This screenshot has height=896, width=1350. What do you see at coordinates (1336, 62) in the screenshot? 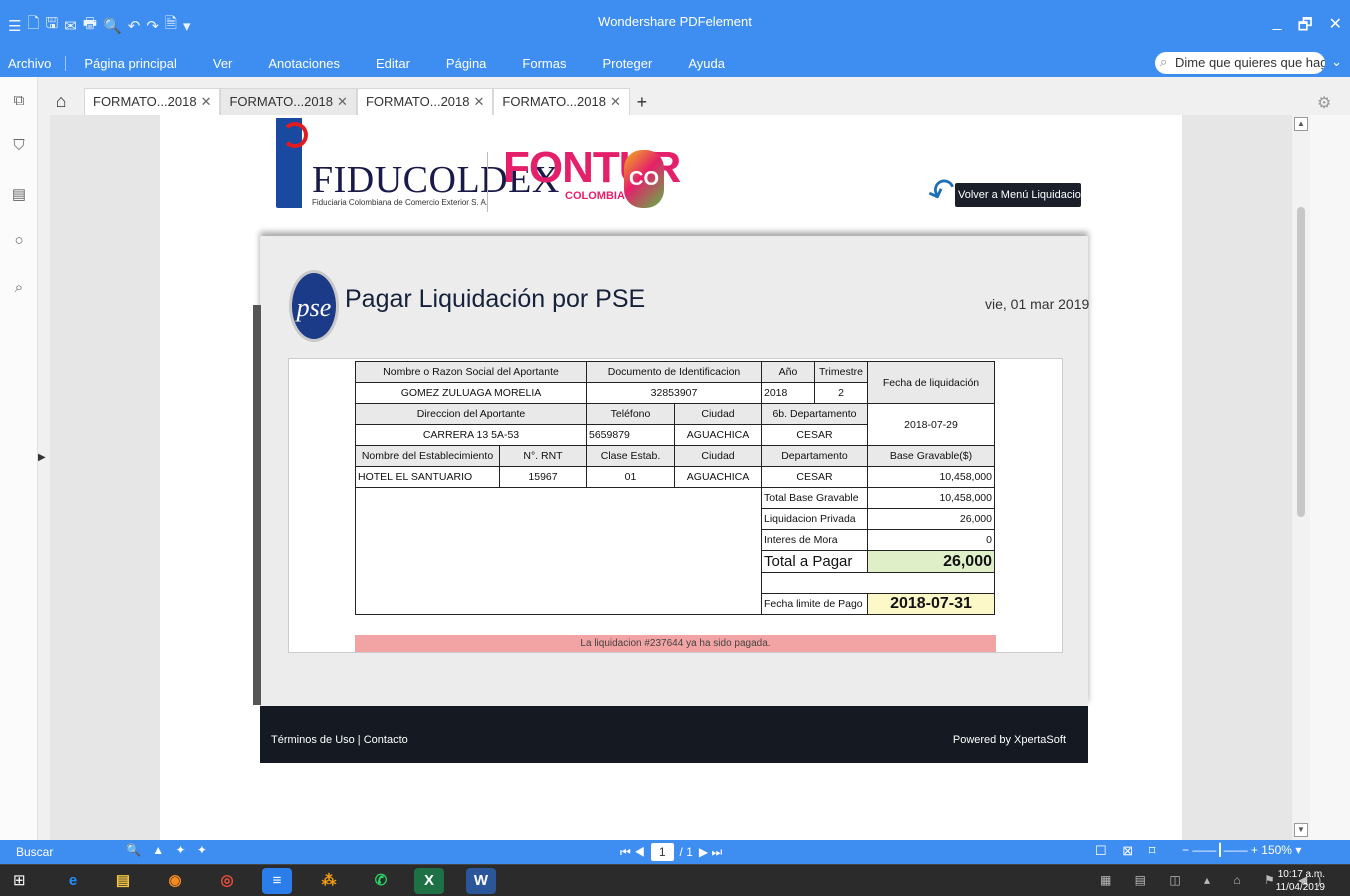
I see `ribbon-expand-icon: ⌄` at bounding box center [1336, 62].